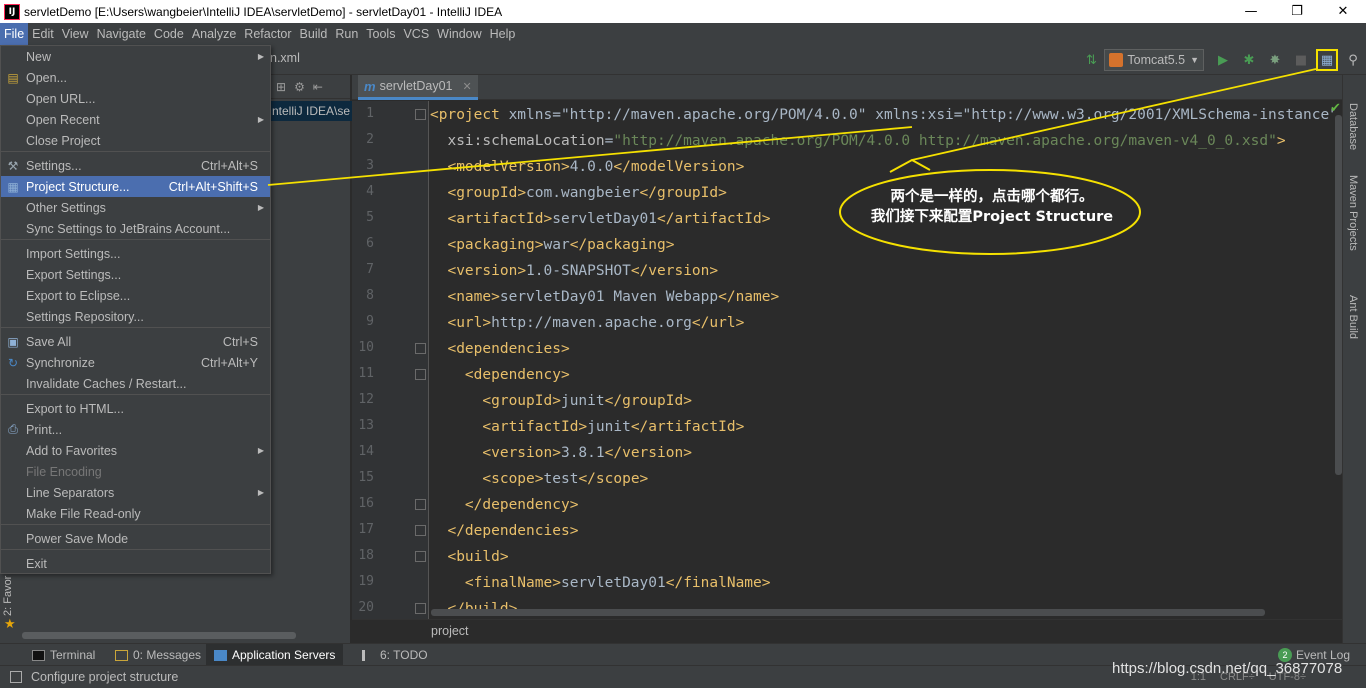 The height and width of the screenshot is (688, 1366). I want to click on code-line: <scope>test</scope>, so click(539, 479).